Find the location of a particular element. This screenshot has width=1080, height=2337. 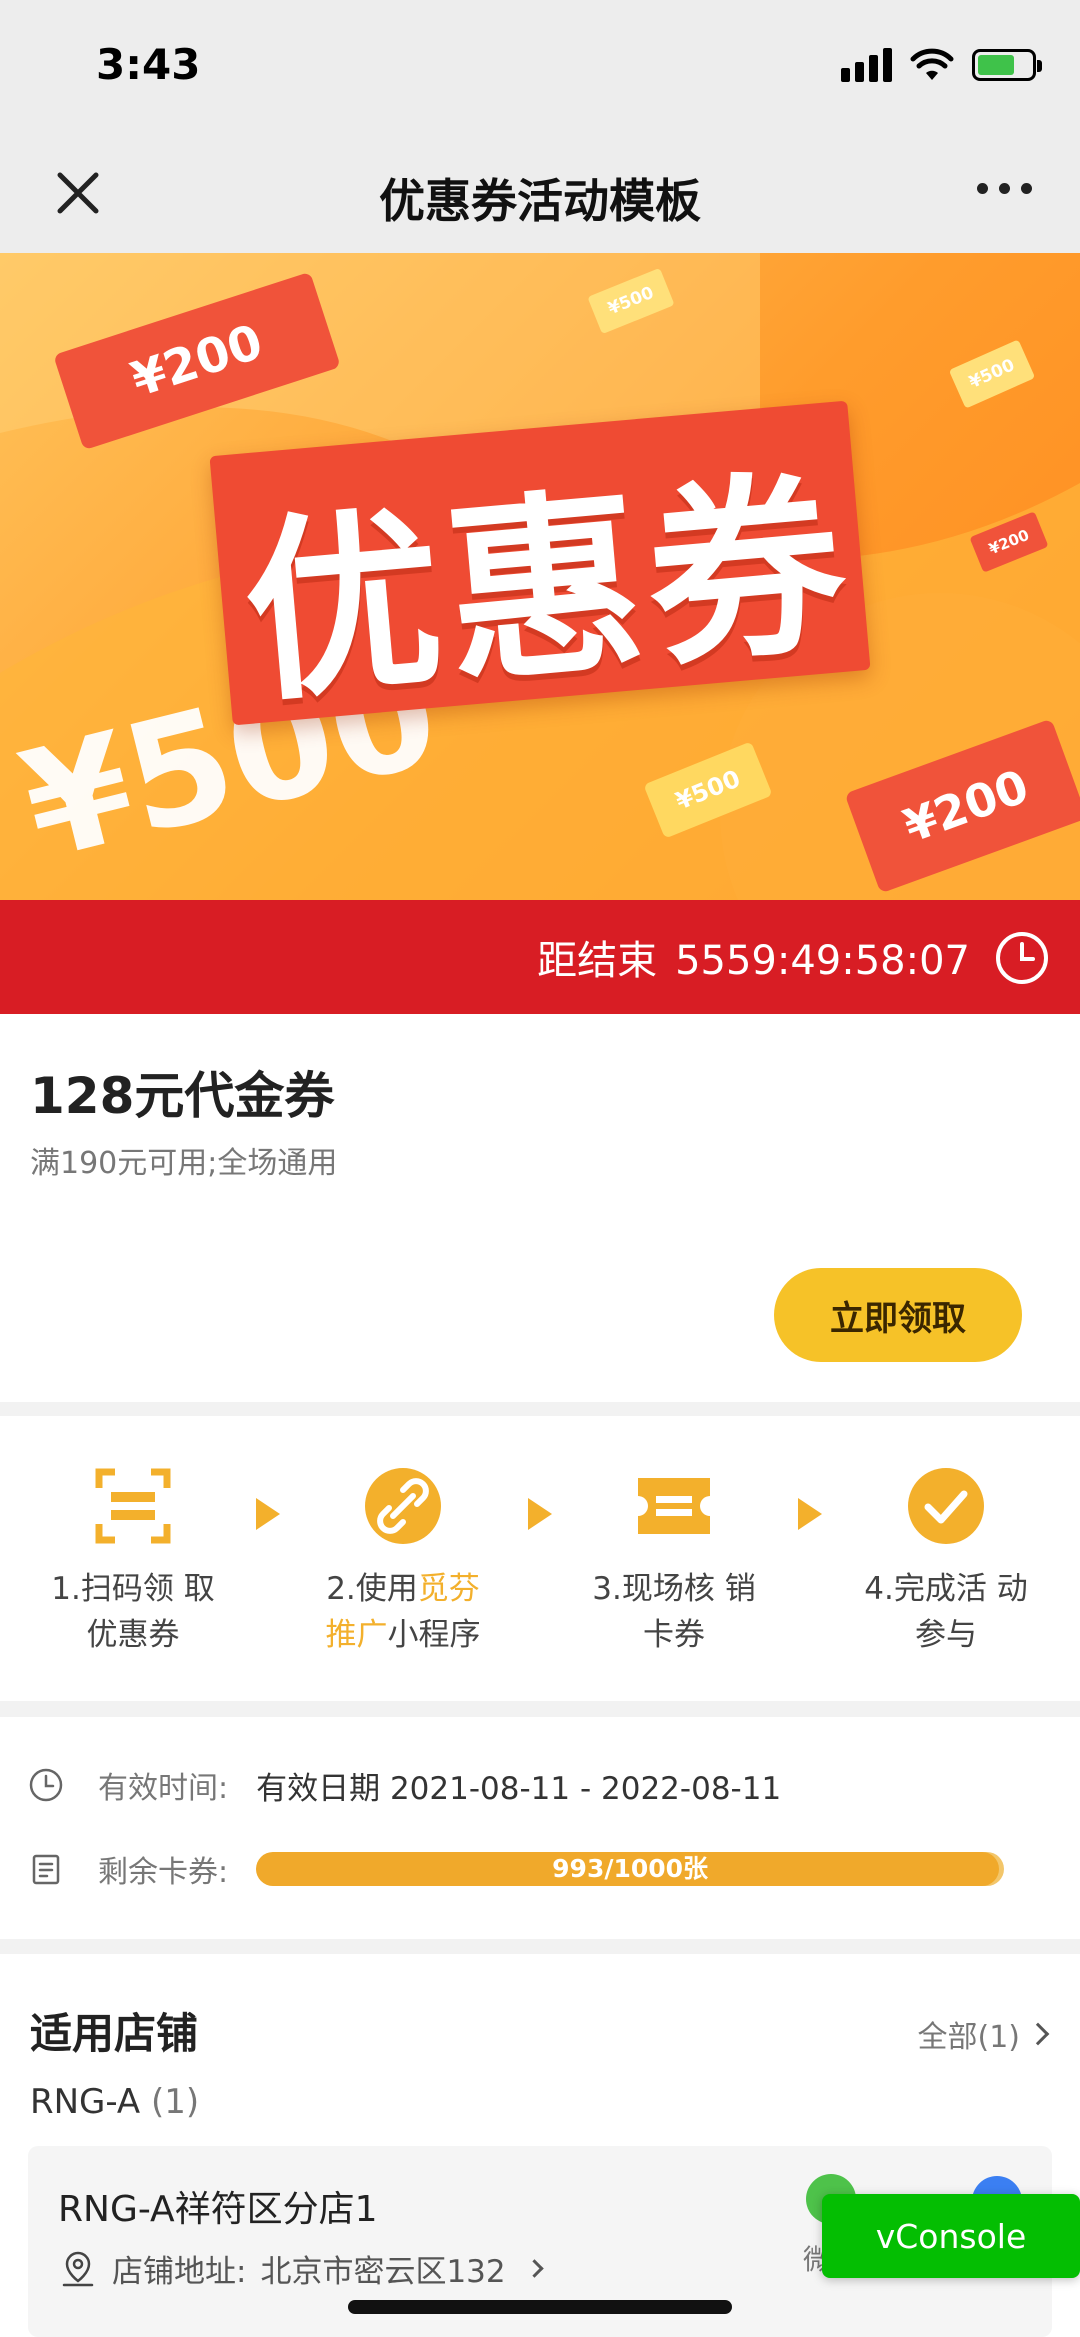

remaining-progress-text: 993/1000张 is located at coordinates (630, 1868).